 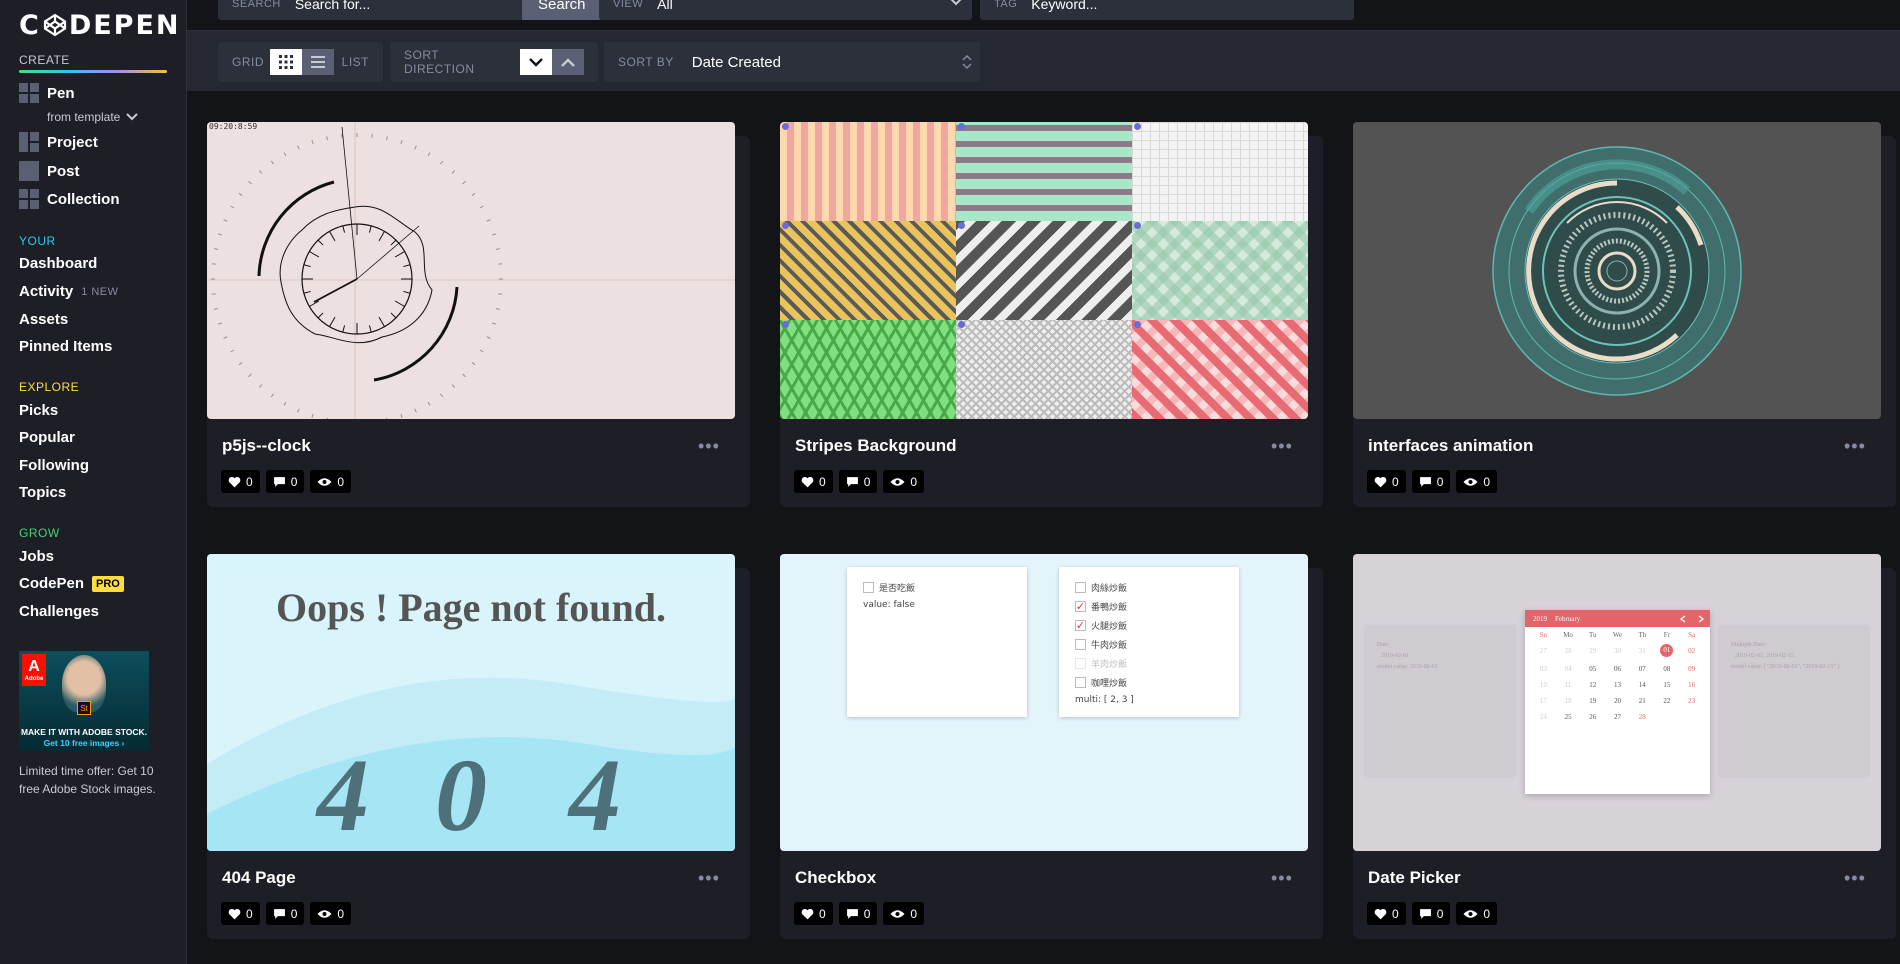 What do you see at coordinates (1667, 669) in the screenshot?
I see `calendar-day: 08` at bounding box center [1667, 669].